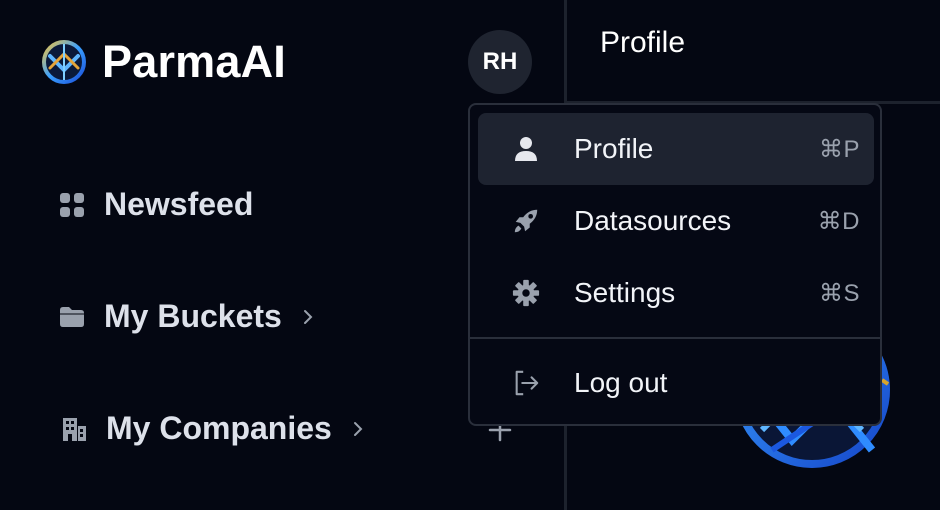 This screenshot has height=510, width=940. I want to click on sidebar-item-newsfeed: Newsfeed, so click(155, 204).